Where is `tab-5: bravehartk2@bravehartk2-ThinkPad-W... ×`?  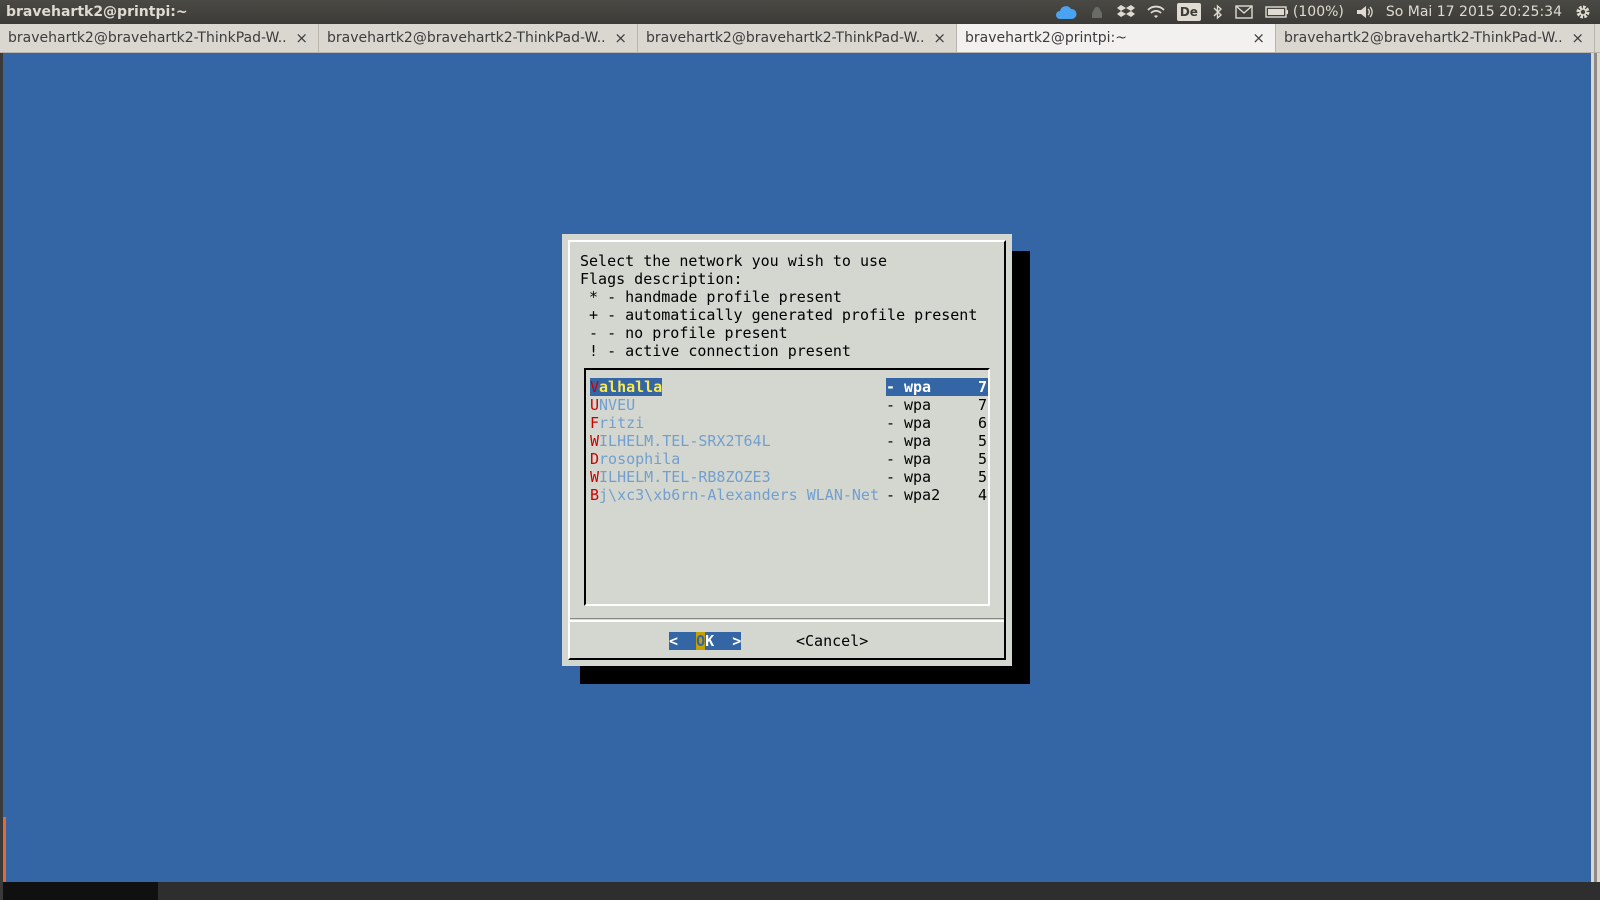
tab-5: bravehartk2@bravehartk2-ThinkPad-W... × is located at coordinates (1435, 38).